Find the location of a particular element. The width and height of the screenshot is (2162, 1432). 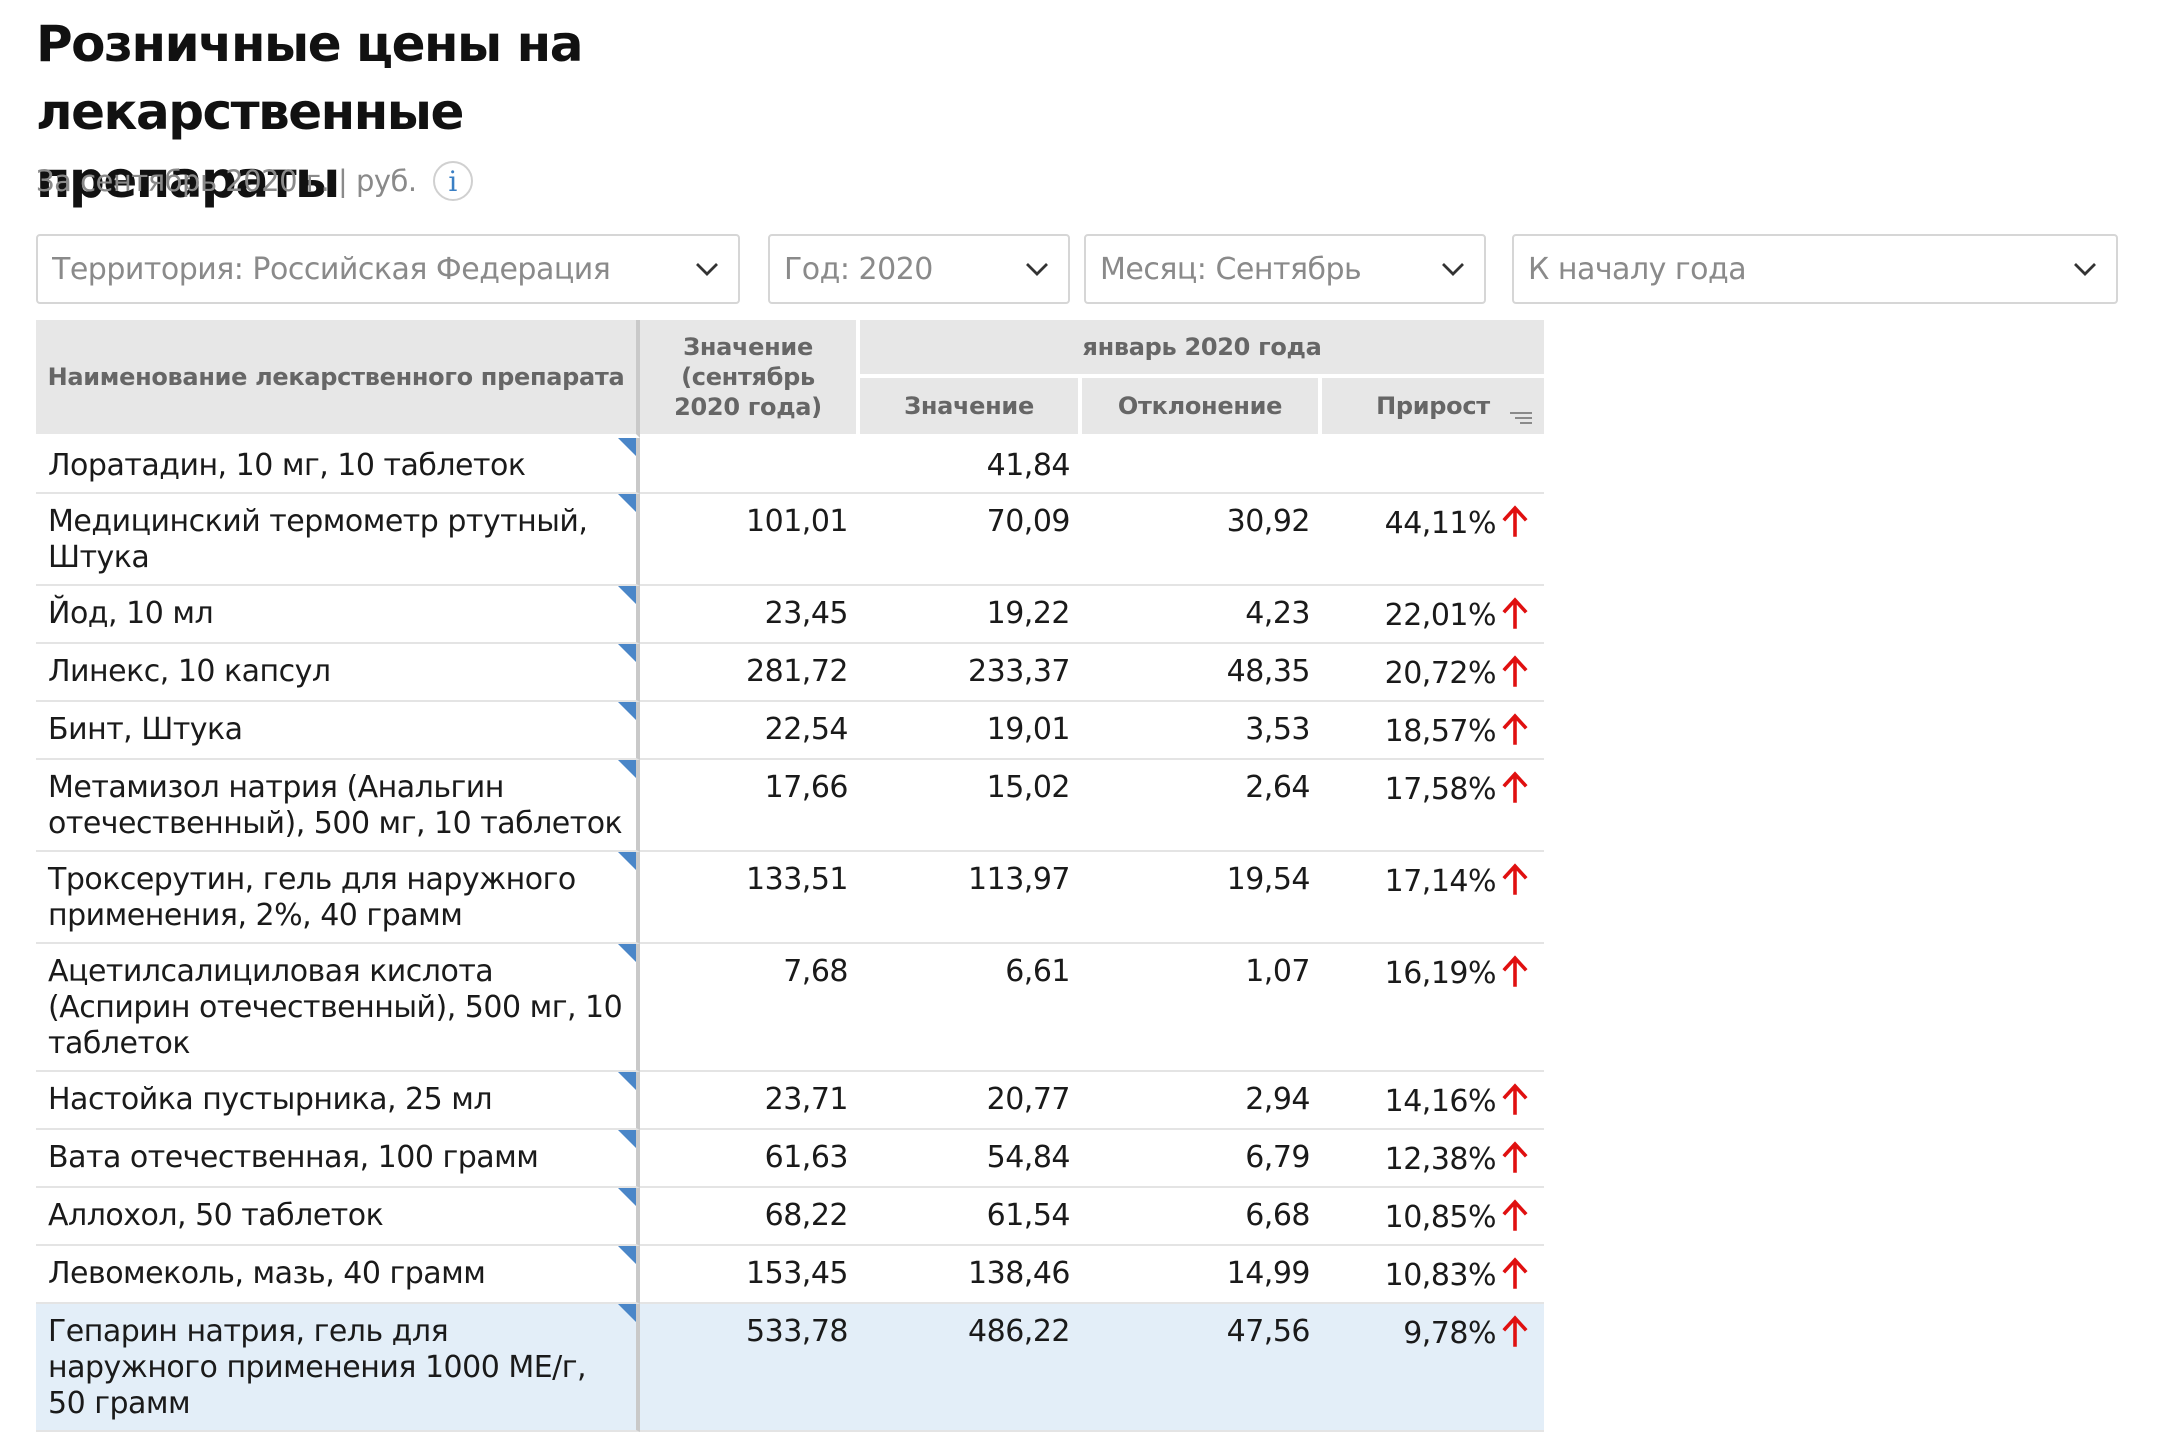

table-row: Лоратадин, 10 мг, 10 таблеток 41,84 is located at coordinates (790, 466).